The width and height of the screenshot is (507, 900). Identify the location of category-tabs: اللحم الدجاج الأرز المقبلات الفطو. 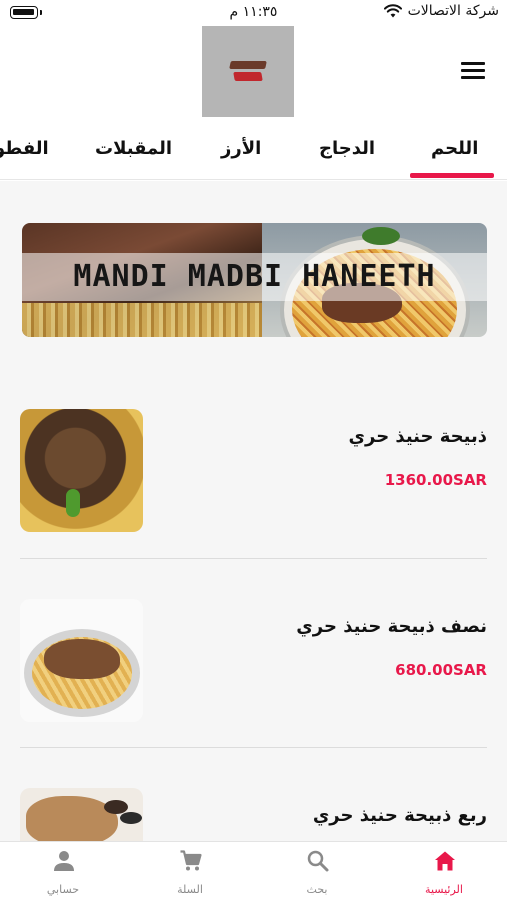
(253, 154).